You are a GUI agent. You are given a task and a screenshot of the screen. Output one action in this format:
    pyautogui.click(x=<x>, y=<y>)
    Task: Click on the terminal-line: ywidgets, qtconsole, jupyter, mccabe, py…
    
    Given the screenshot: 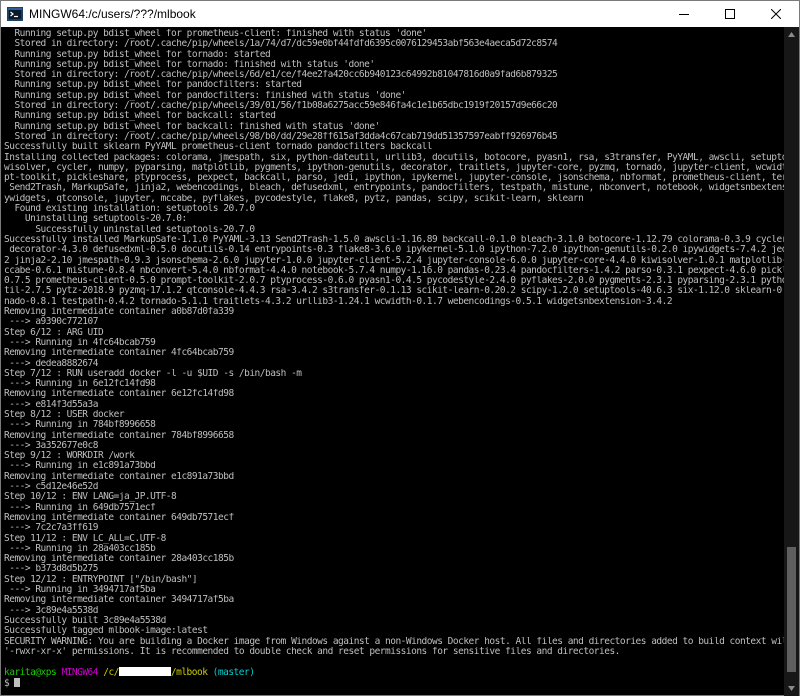 What is the action you would take?
    pyautogui.click(x=294, y=198)
    